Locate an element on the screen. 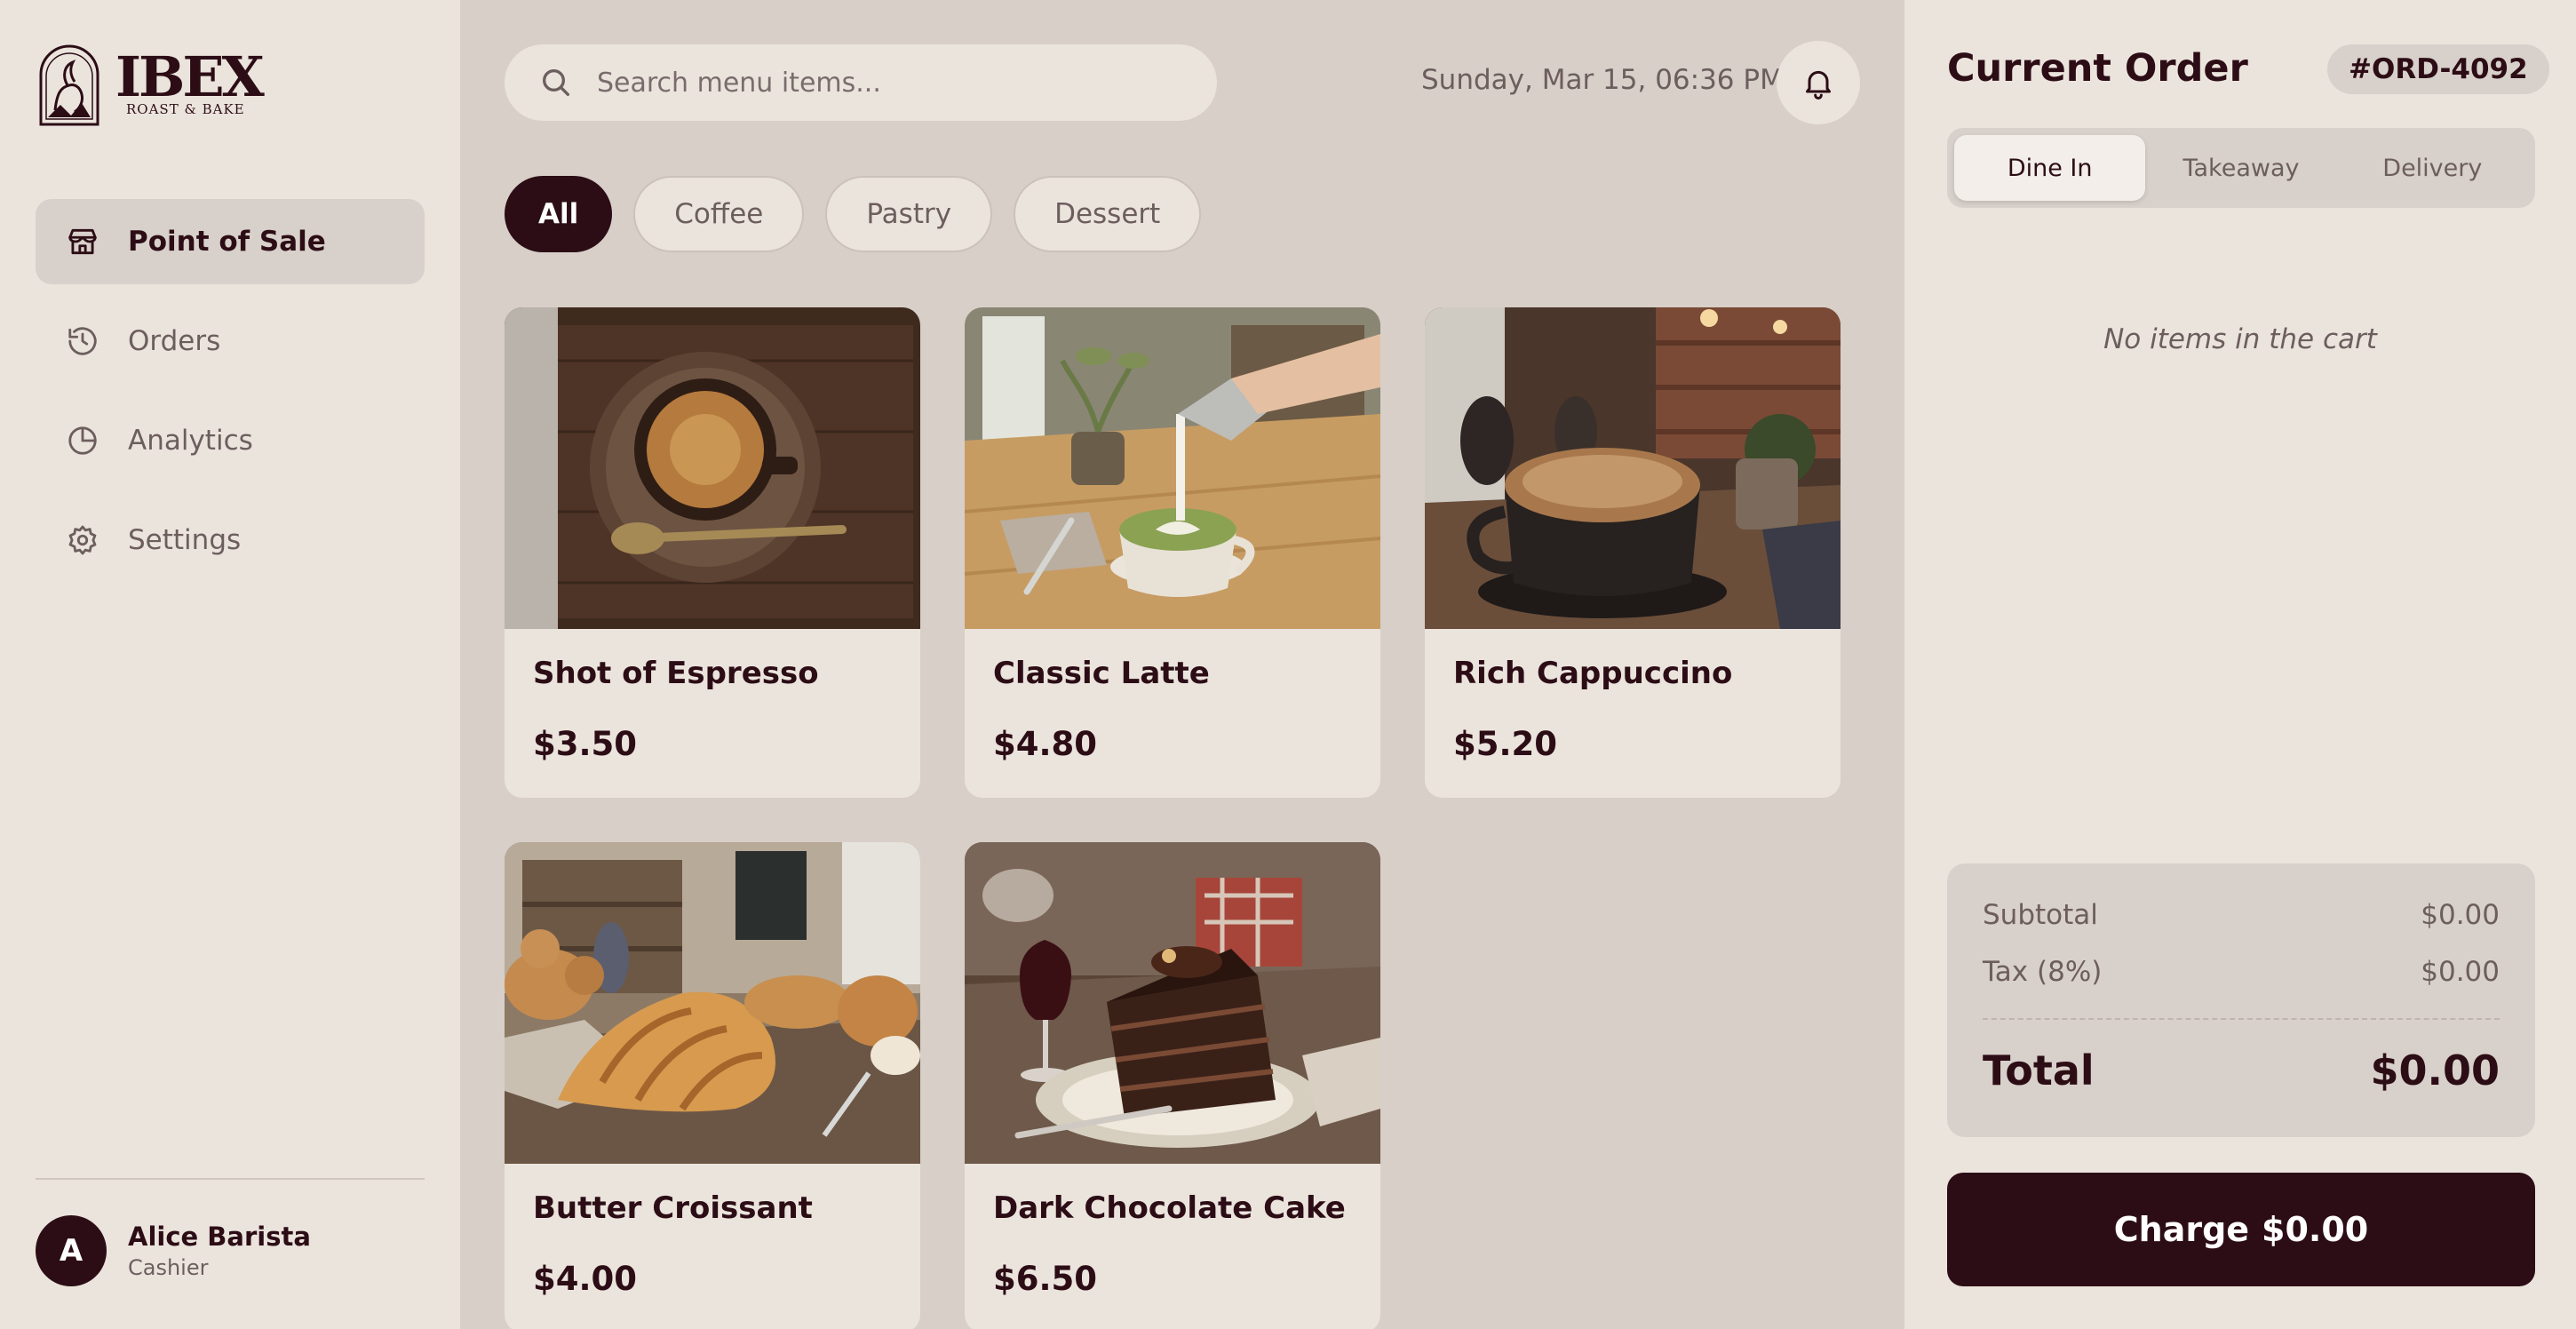 The height and width of the screenshot is (1329, 2576). history-icon is located at coordinates (82, 341).